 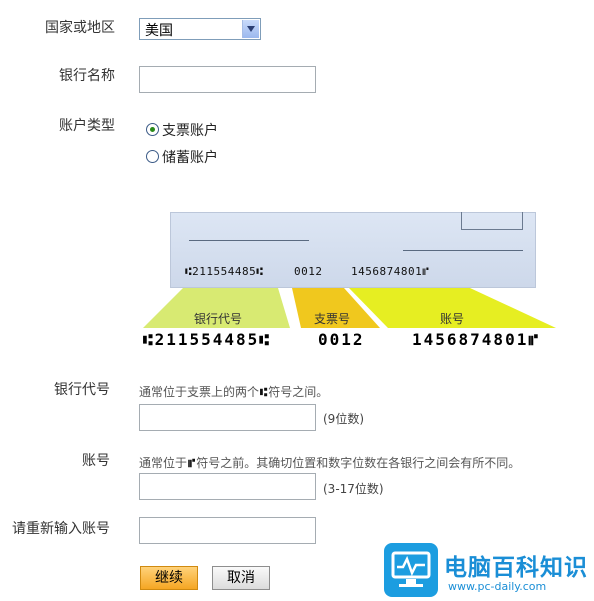 I want to click on check-bands, so click(x=349, y=308).